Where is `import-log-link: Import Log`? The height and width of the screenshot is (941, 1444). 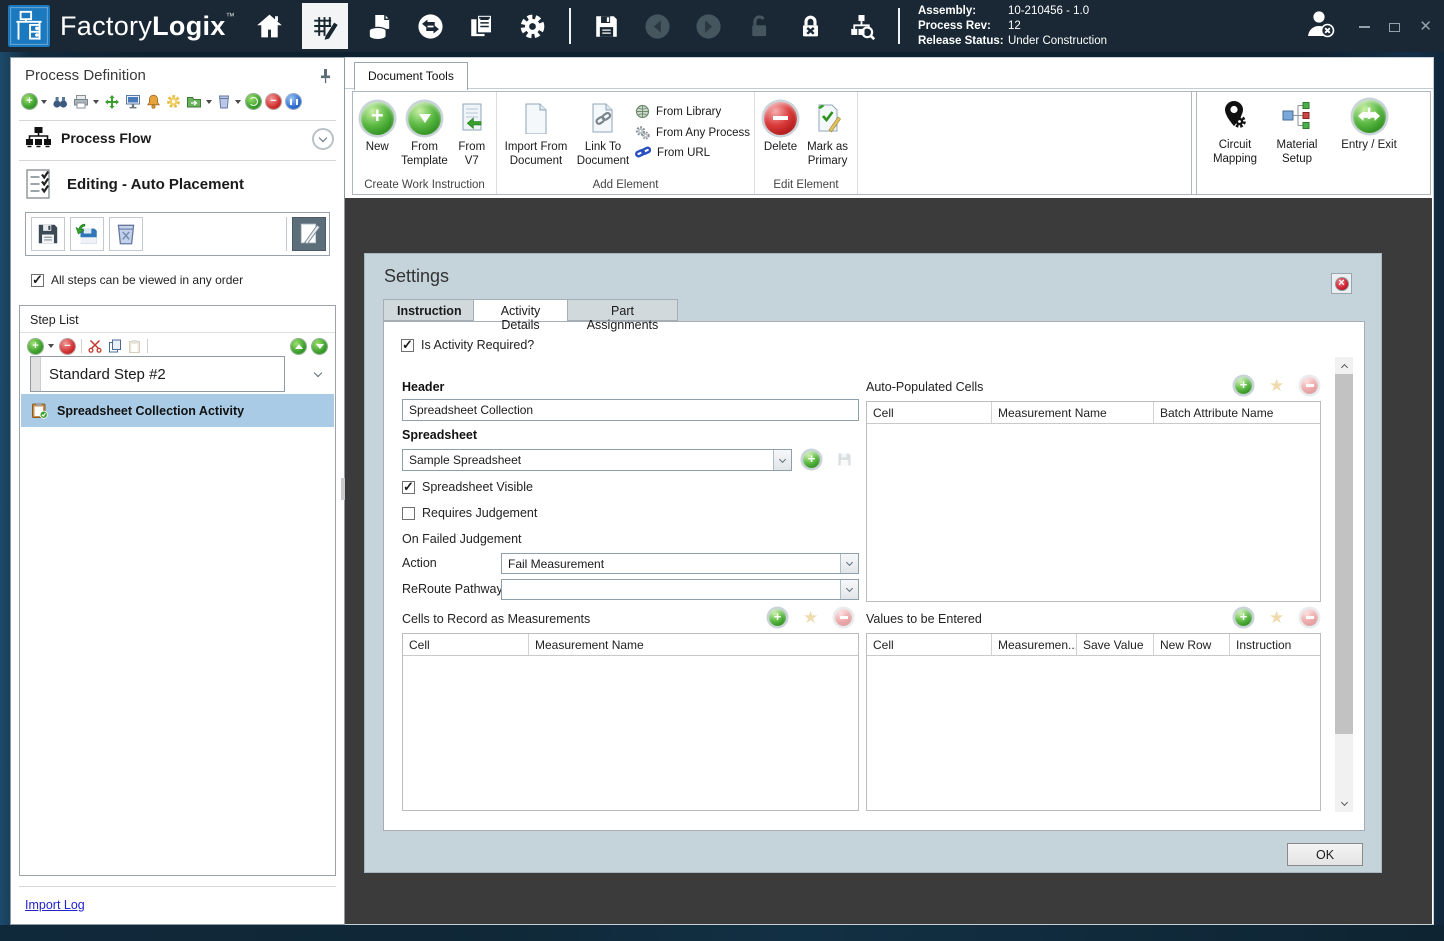
import-log-link: Import Log is located at coordinates (55, 905).